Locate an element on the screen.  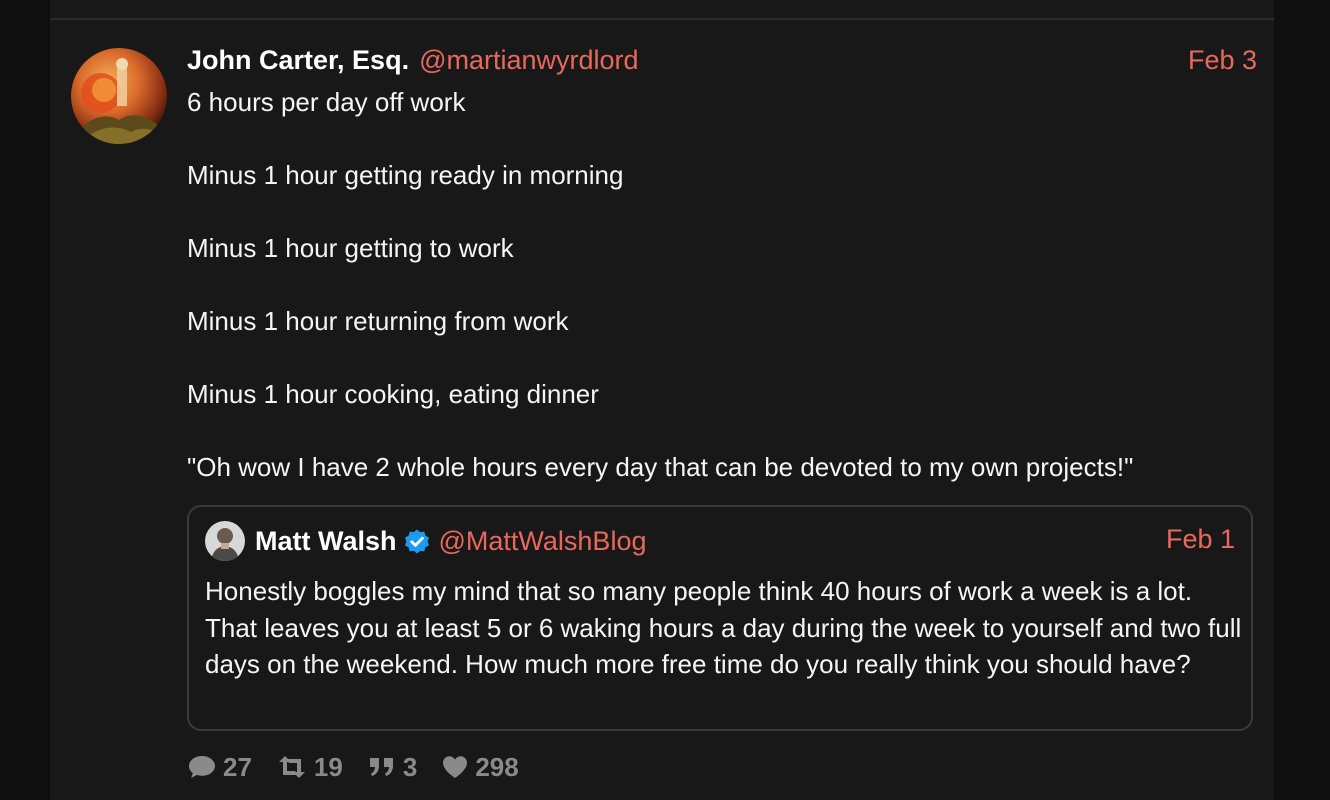
tweet-line: Minus 1 hour getting ready in morning is located at coordinates (405, 175).